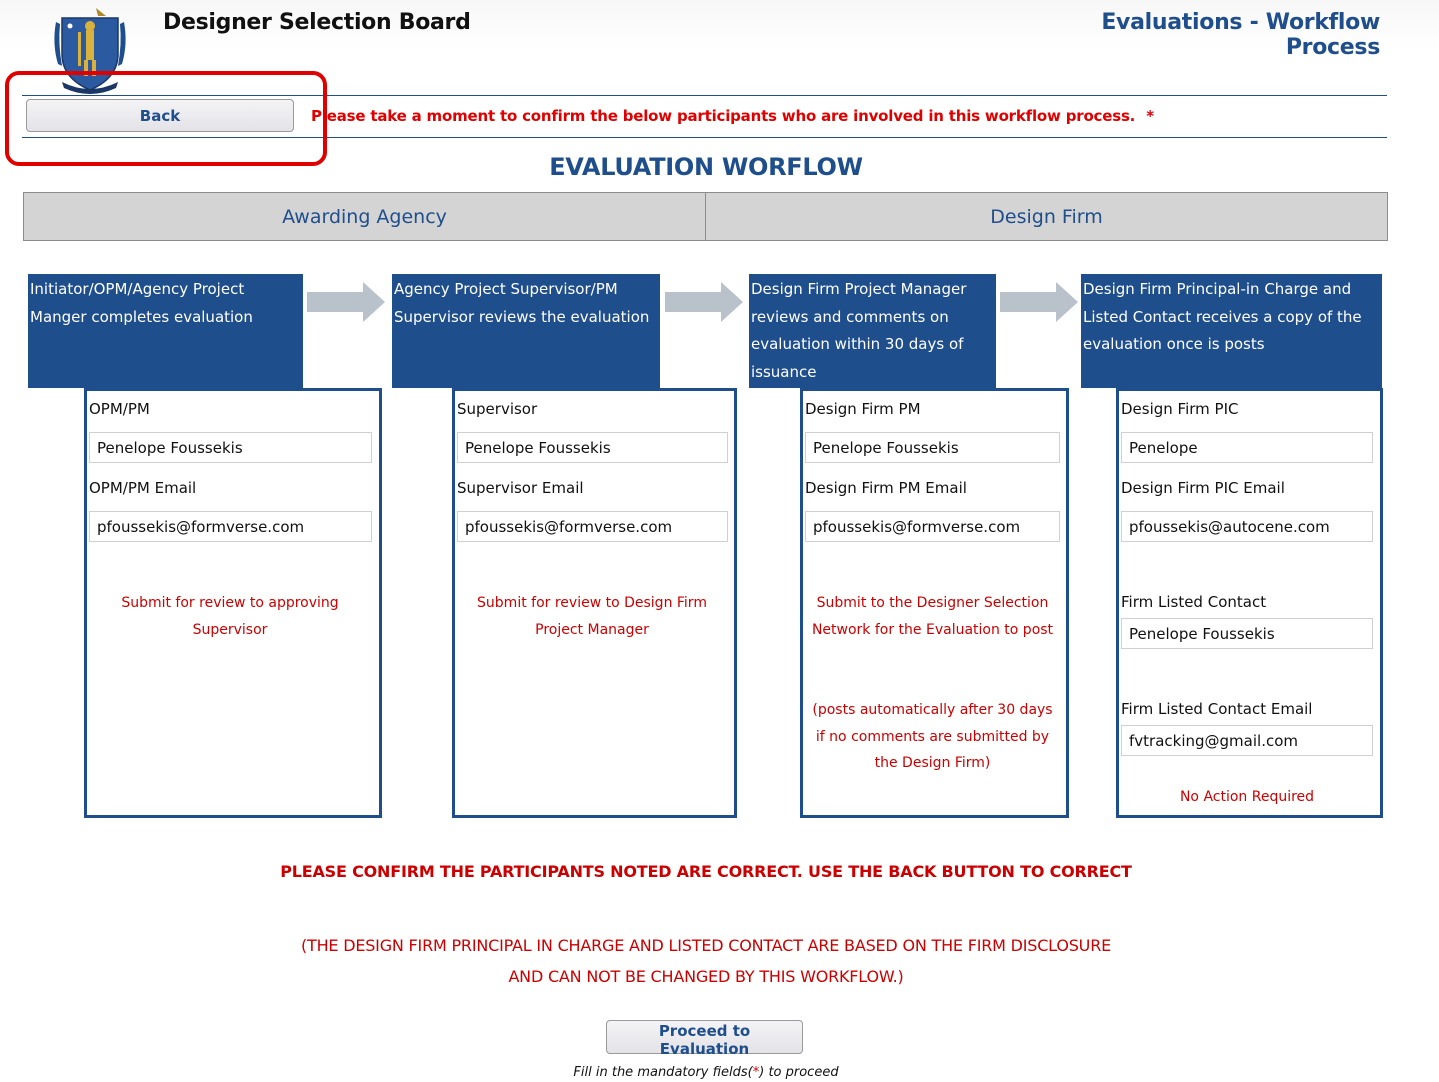 The image size is (1439, 1082). I want to click on workflow-title: EVALUATION WORFLOW, so click(706, 167).